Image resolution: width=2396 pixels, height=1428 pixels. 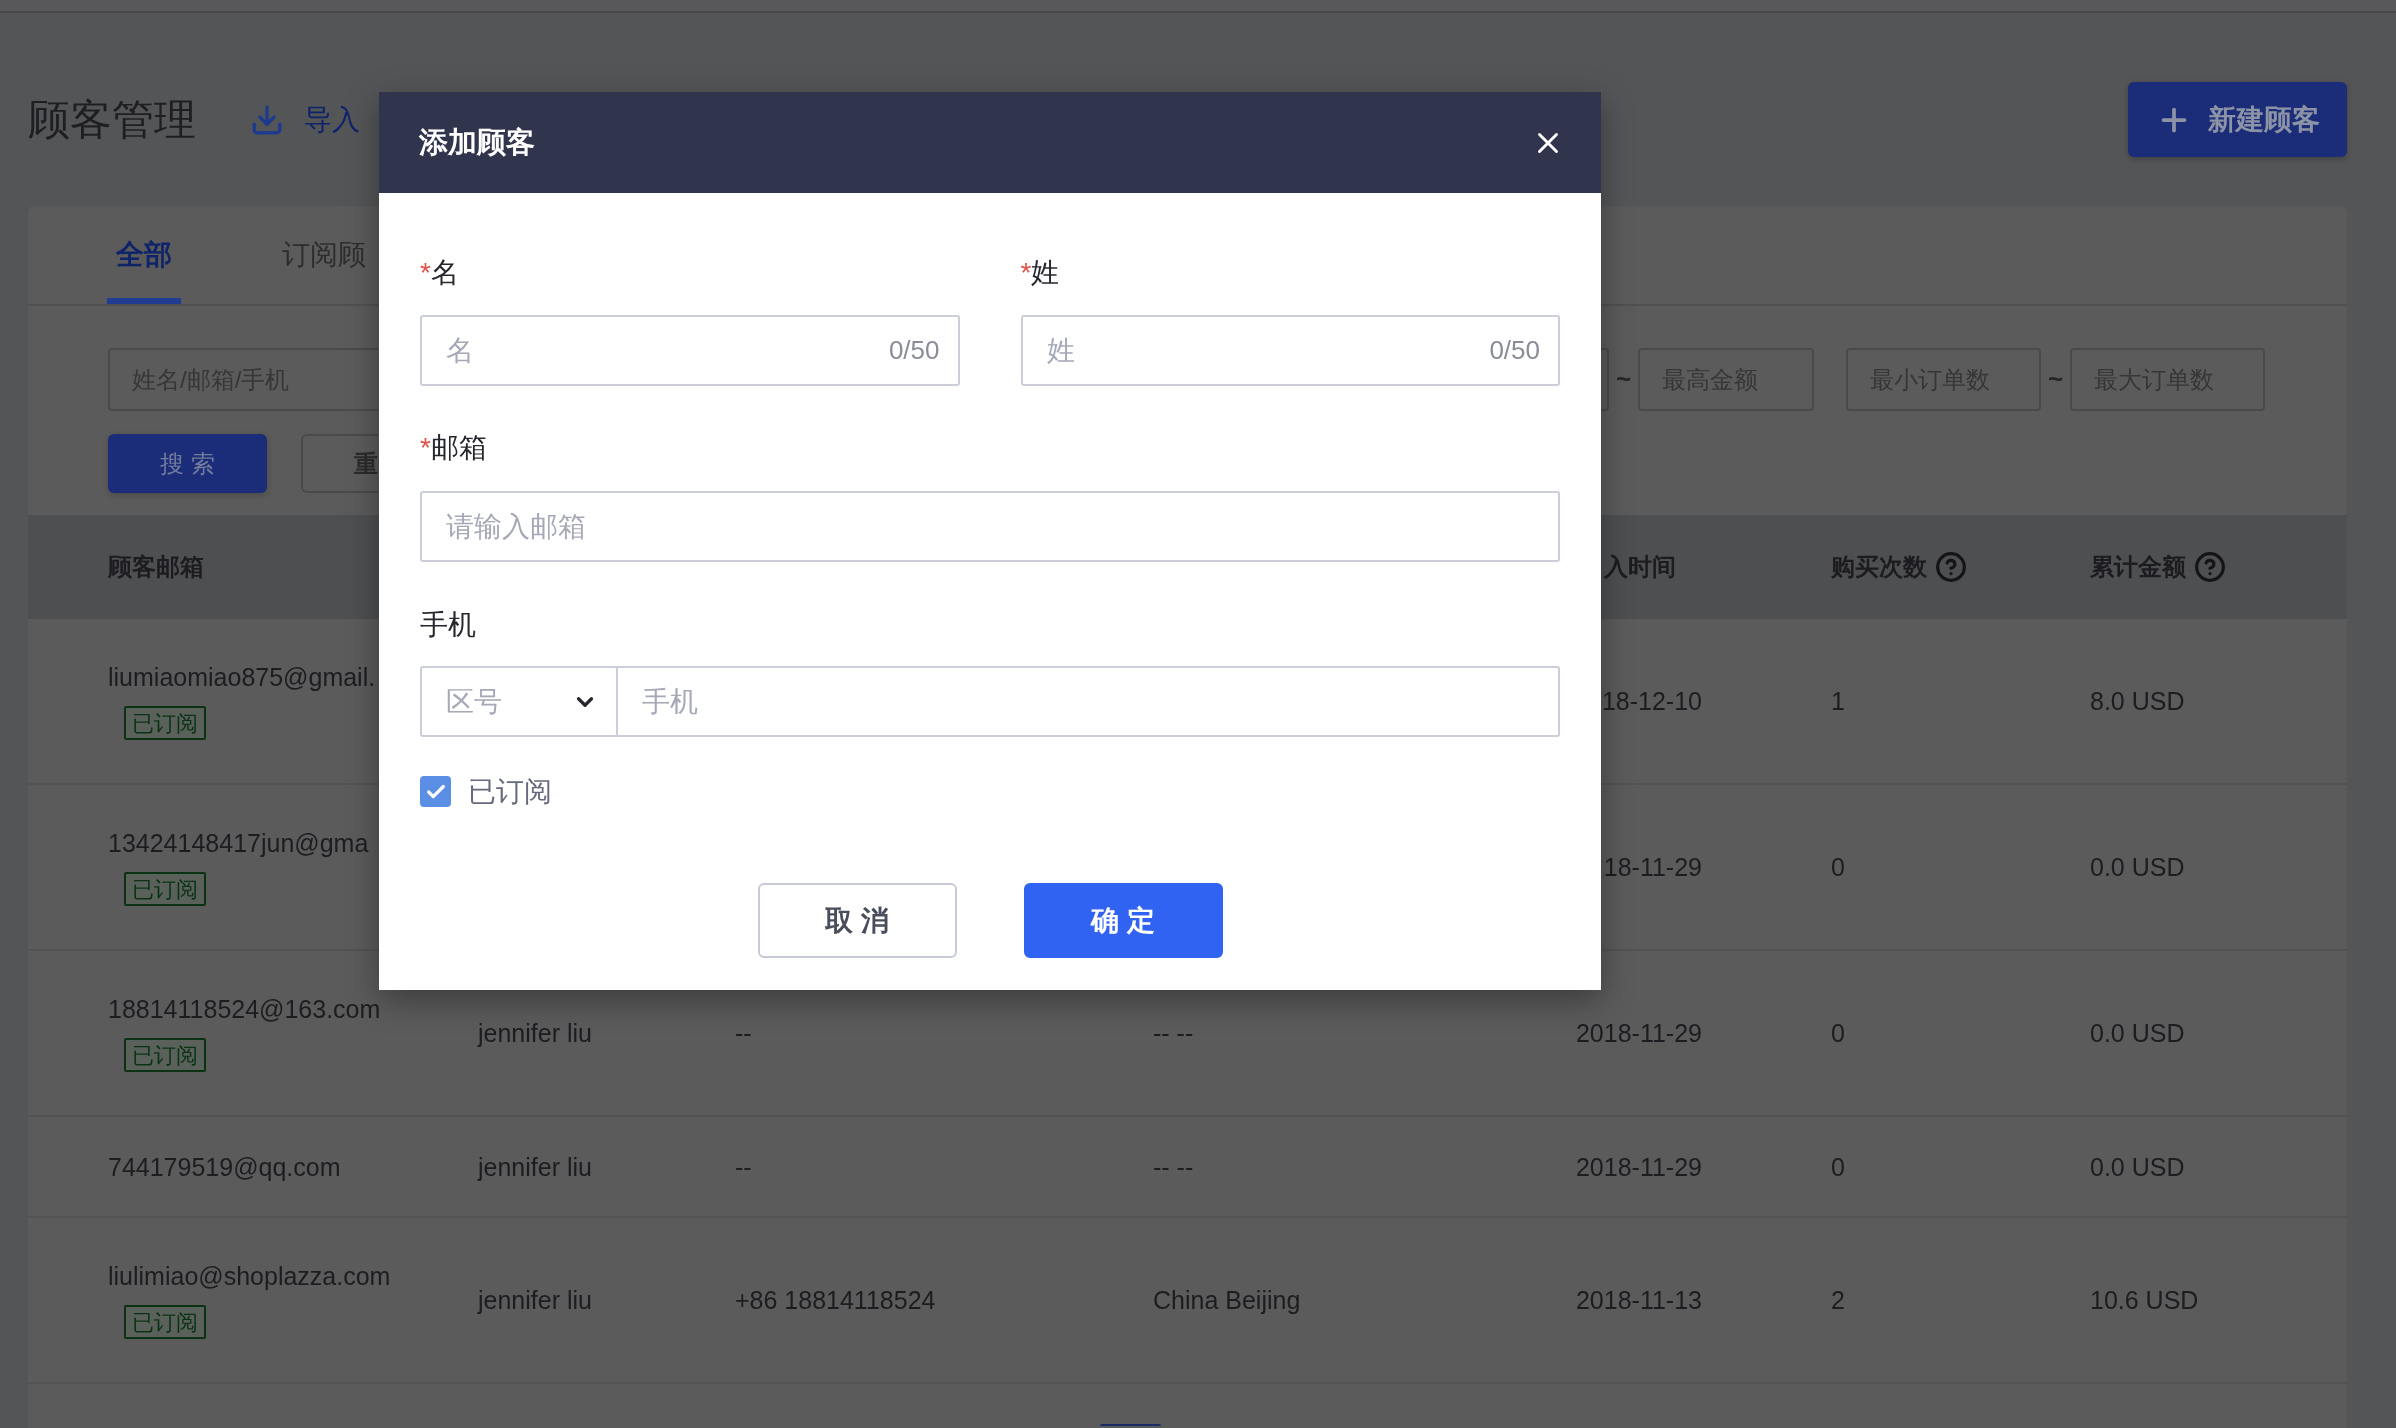 What do you see at coordinates (435, 791) in the screenshot?
I see `checkbox` at bounding box center [435, 791].